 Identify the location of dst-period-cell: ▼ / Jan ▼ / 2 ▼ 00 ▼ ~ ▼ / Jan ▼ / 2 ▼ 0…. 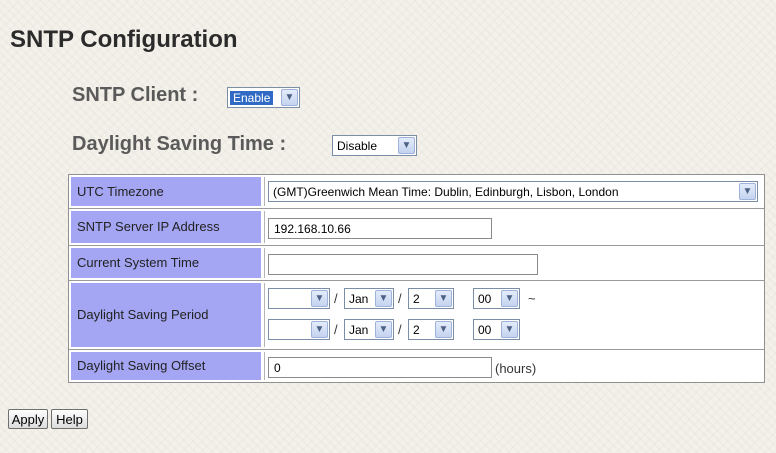
(513, 315).